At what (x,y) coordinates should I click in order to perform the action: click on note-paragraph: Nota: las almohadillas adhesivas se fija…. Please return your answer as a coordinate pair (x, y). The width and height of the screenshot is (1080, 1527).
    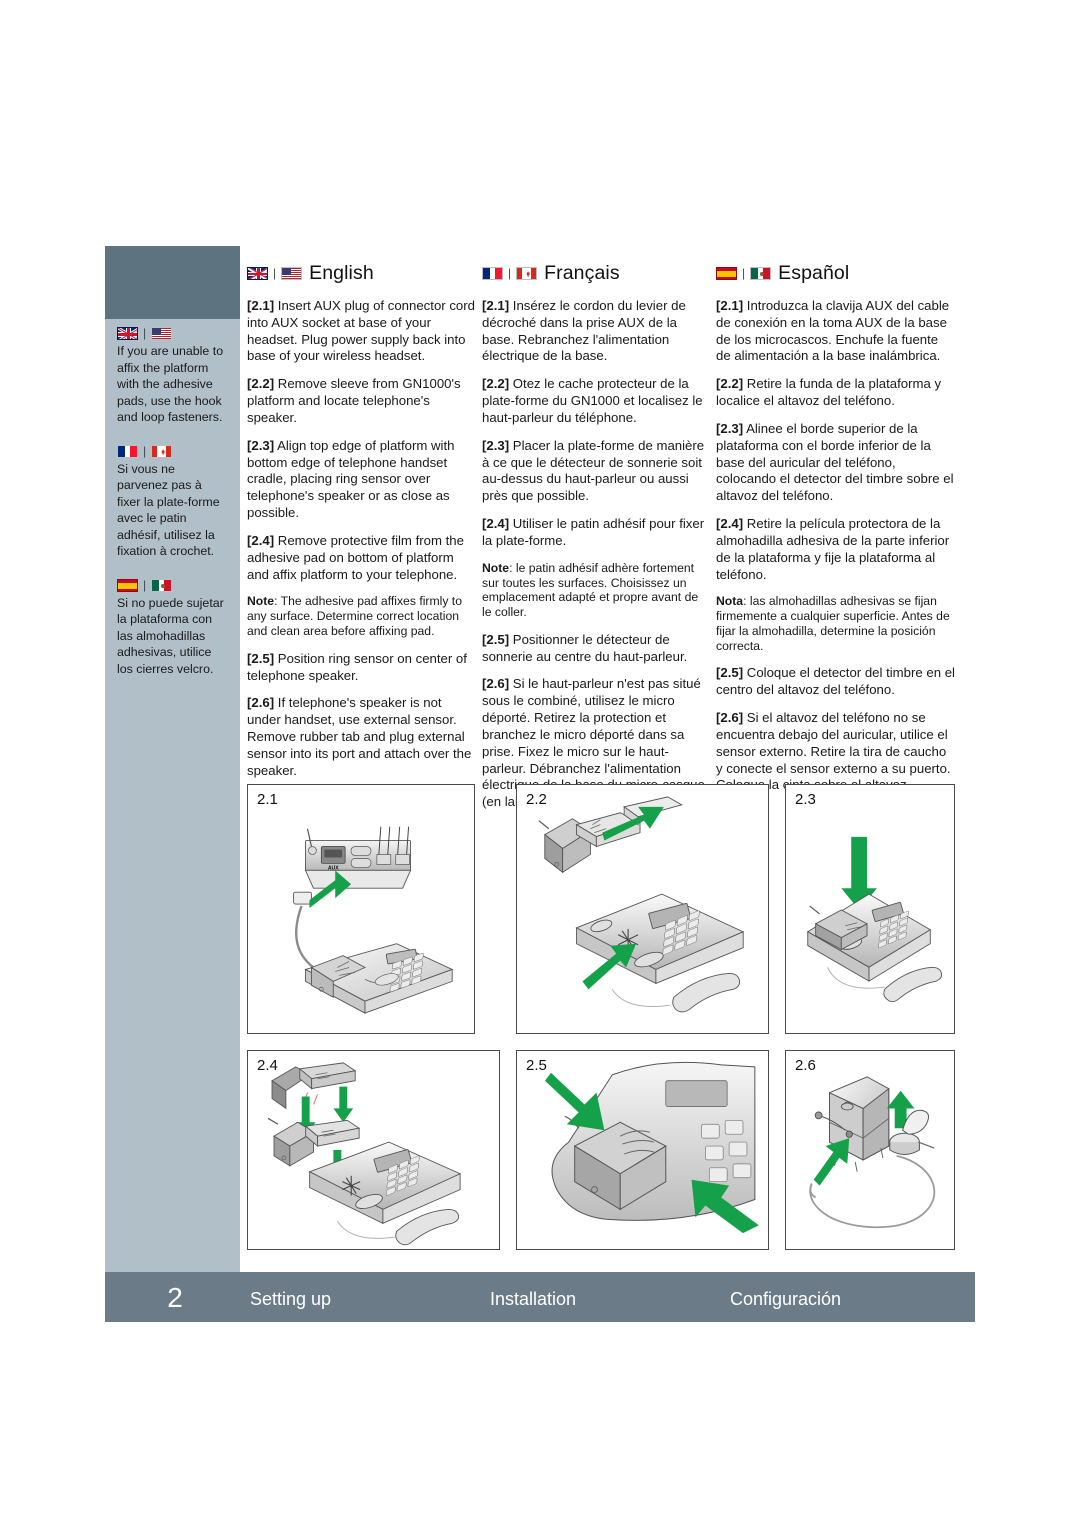
    Looking at the image, I should click on (836, 623).